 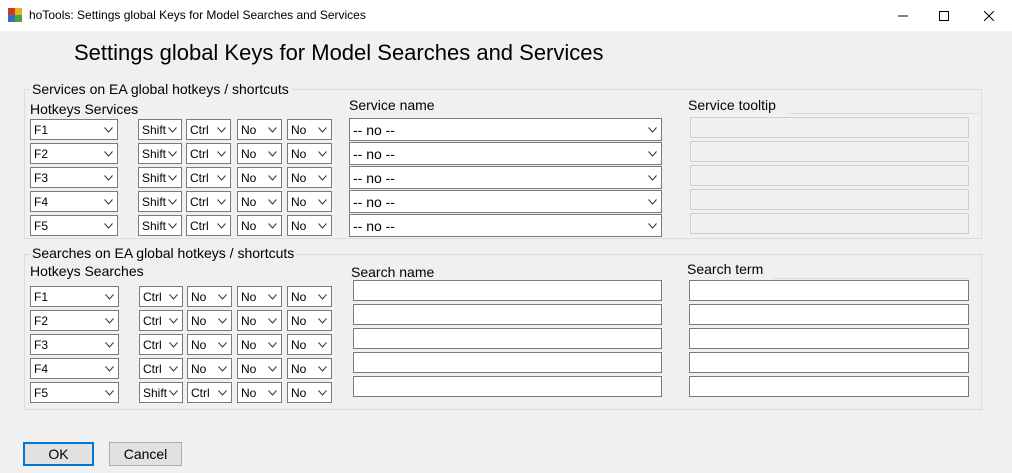 What do you see at coordinates (74, 368) in the screenshot?
I see `search-hotkey-select: F4` at bounding box center [74, 368].